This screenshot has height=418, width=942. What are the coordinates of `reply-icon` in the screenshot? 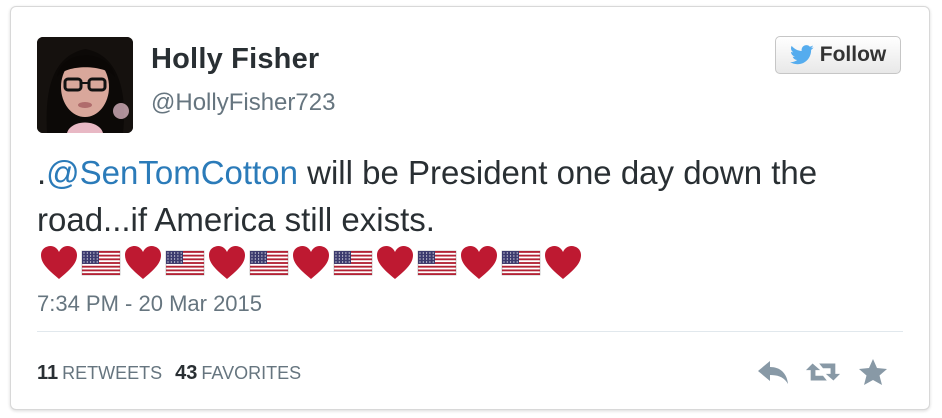 It's located at (773, 372).